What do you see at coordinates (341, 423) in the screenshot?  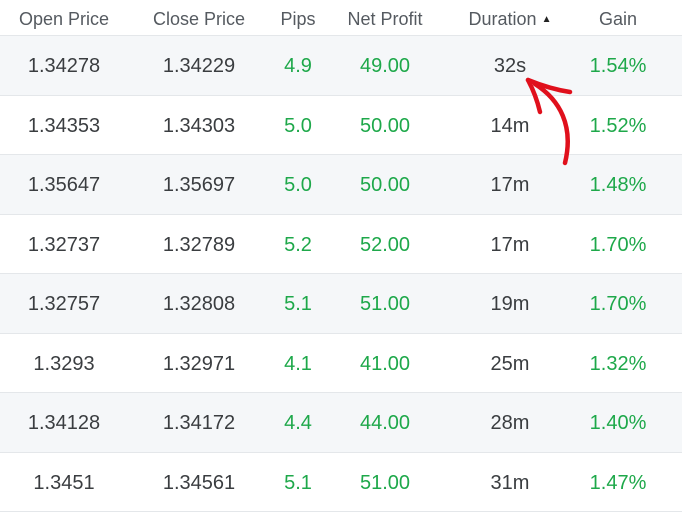 I see `table-row: 1.34128 1.34172 4.4 44.00 28m 1.40%` at bounding box center [341, 423].